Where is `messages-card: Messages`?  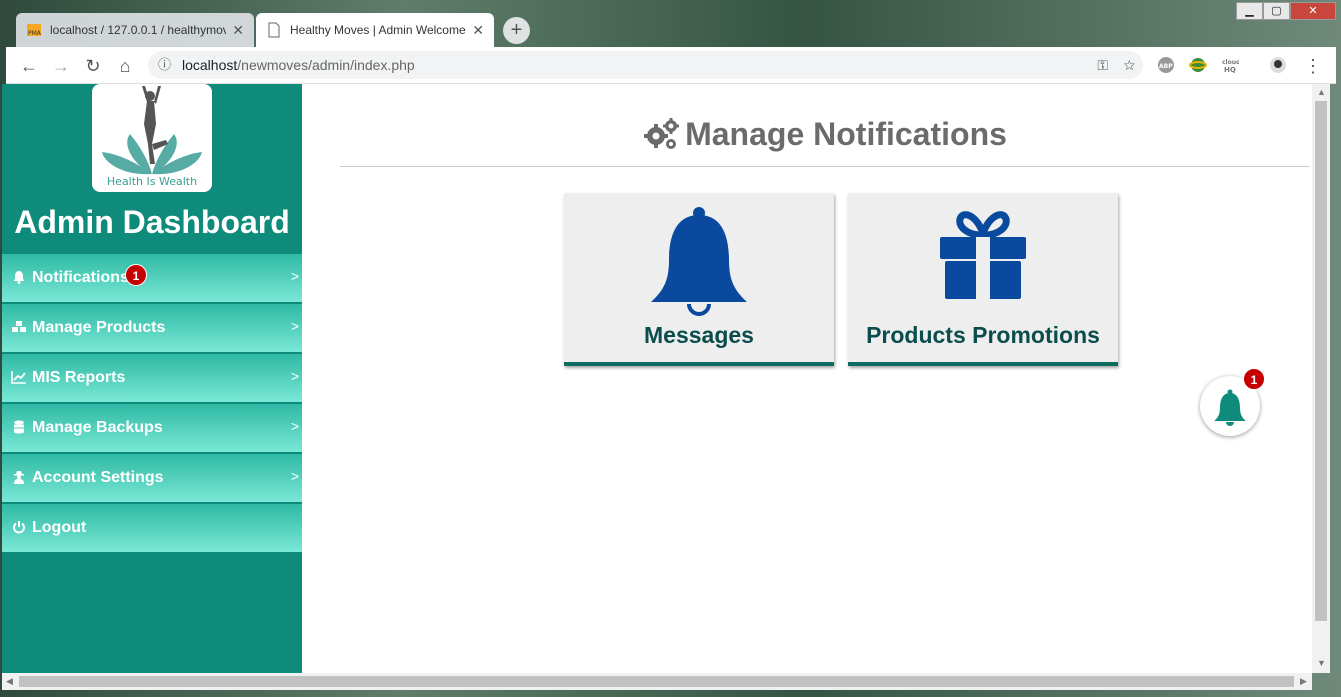
messages-card: Messages is located at coordinates (699, 279).